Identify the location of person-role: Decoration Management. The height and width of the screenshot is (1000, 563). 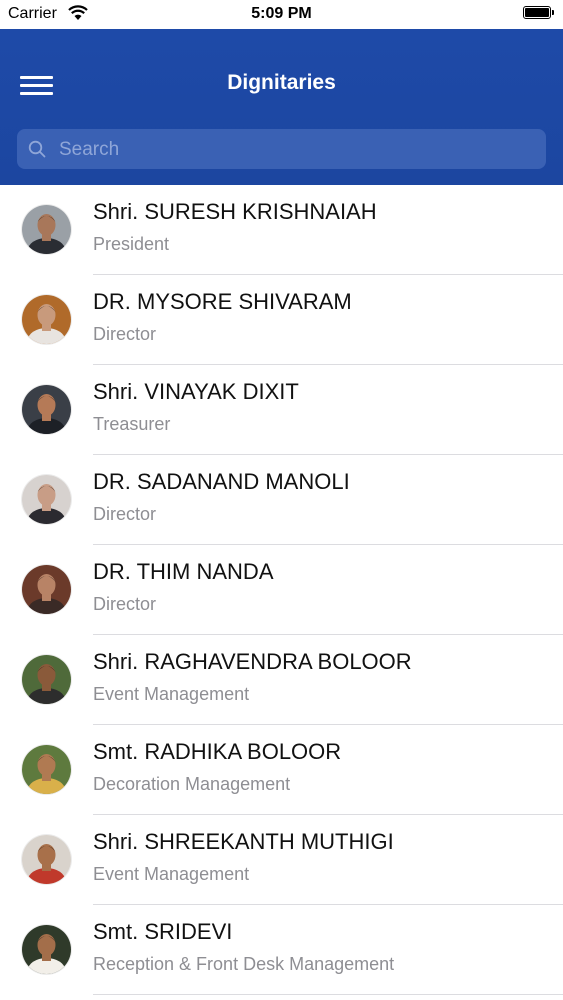
(192, 784).